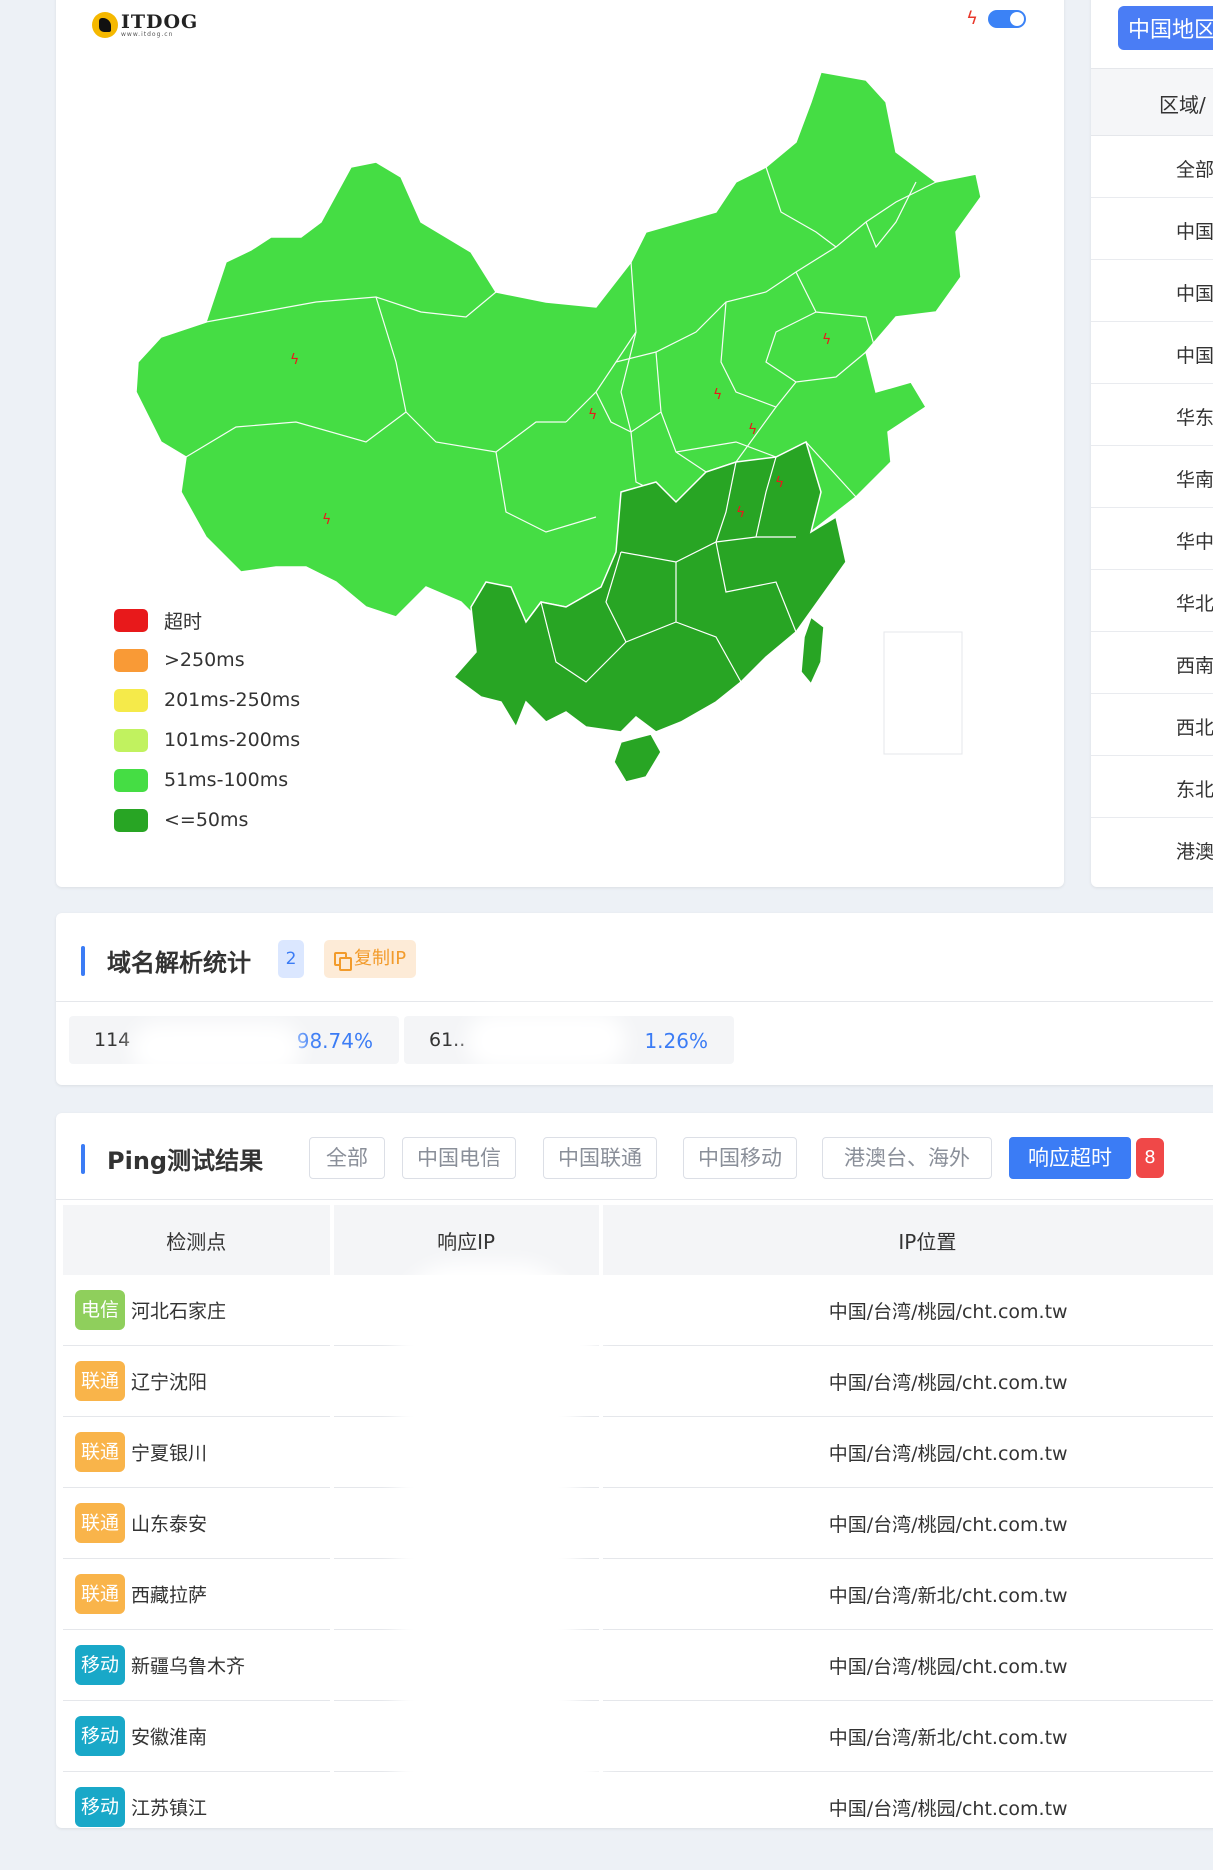  What do you see at coordinates (347, 1158) in the screenshot?
I see `tab-all: 全部` at bounding box center [347, 1158].